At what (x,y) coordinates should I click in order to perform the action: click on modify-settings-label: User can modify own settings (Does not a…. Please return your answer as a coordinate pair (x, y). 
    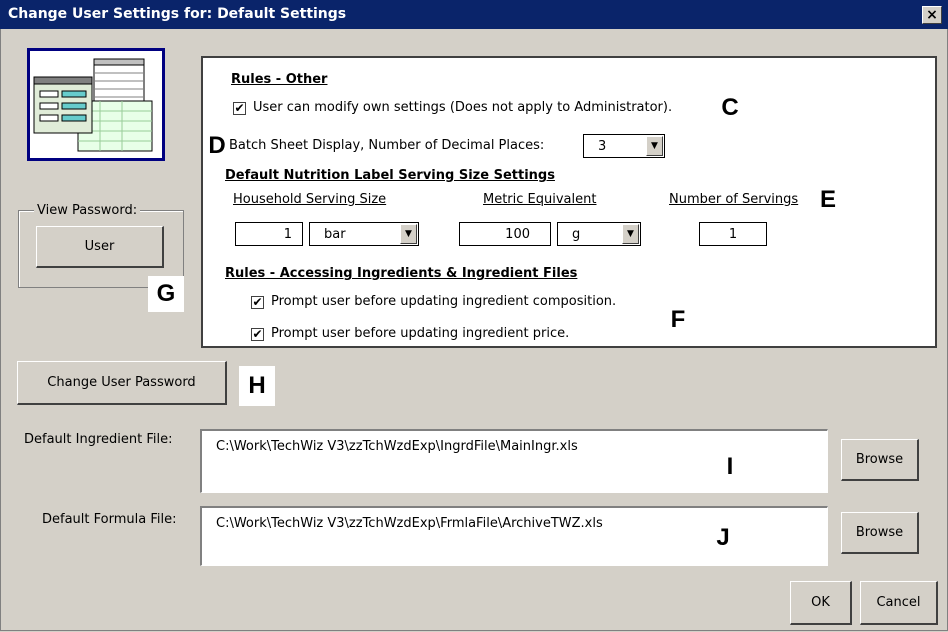
    Looking at the image, I should click on (463, 107).